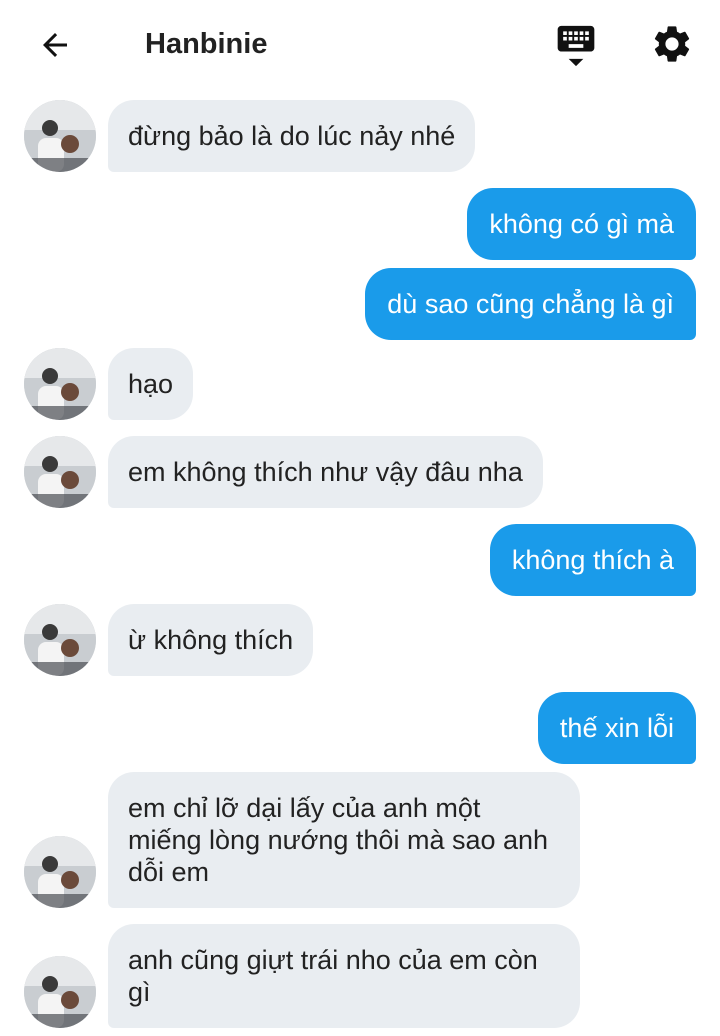 Image resolution: width=720 pixels, height=1036 pixels. I want to click on message-bubble-incoming: đừng bảo là do lúc nảy nhé, so click(292, 136).